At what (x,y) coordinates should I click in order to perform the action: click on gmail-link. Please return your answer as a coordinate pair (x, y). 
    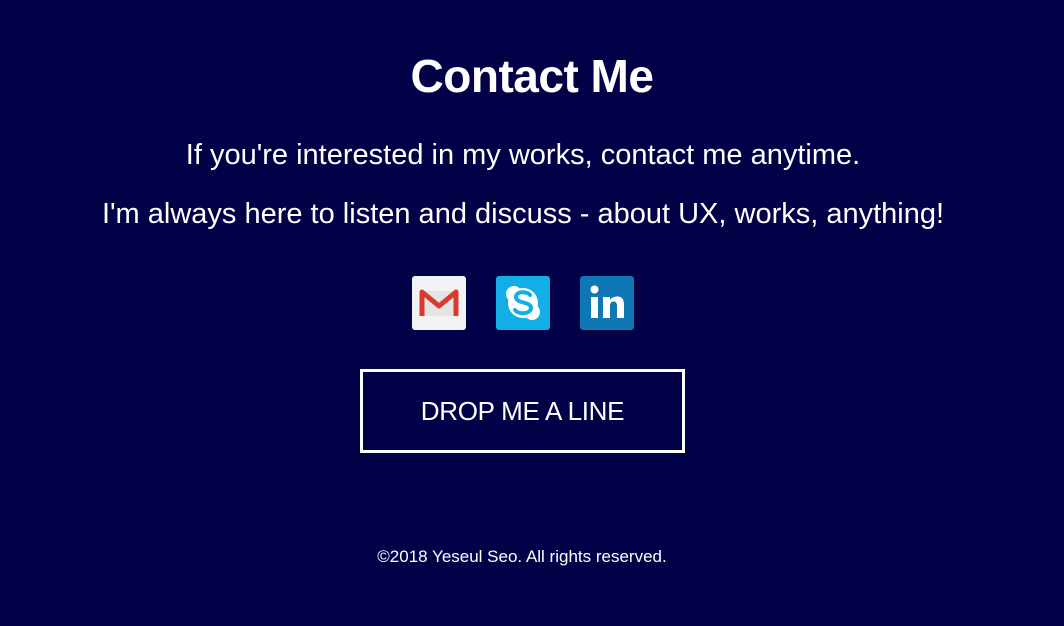
    Looking at the image, I should click on (439, 303).